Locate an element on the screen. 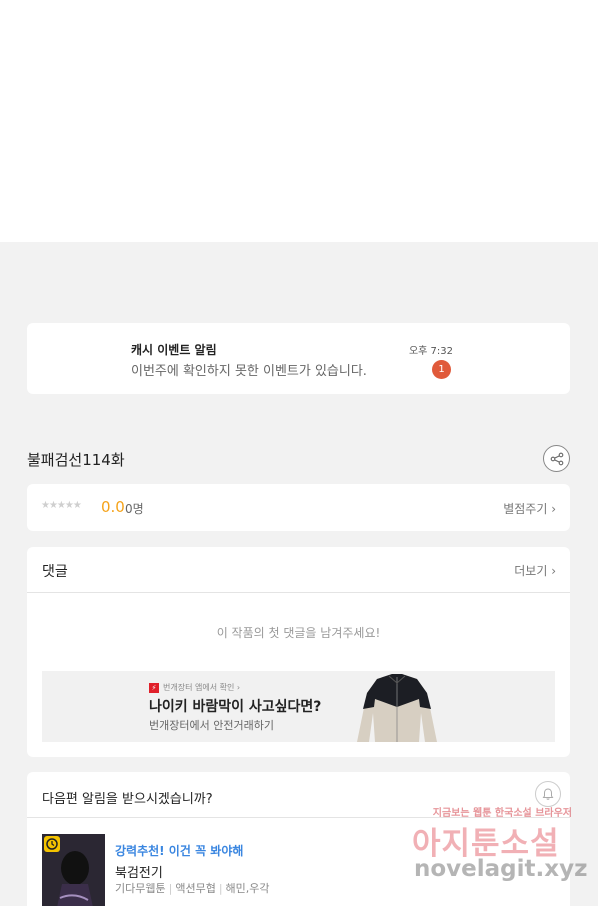  recommend-meta: 기다무웹툰 | 액션무협 | 해민,우각 is located at coordinates (192, 888).